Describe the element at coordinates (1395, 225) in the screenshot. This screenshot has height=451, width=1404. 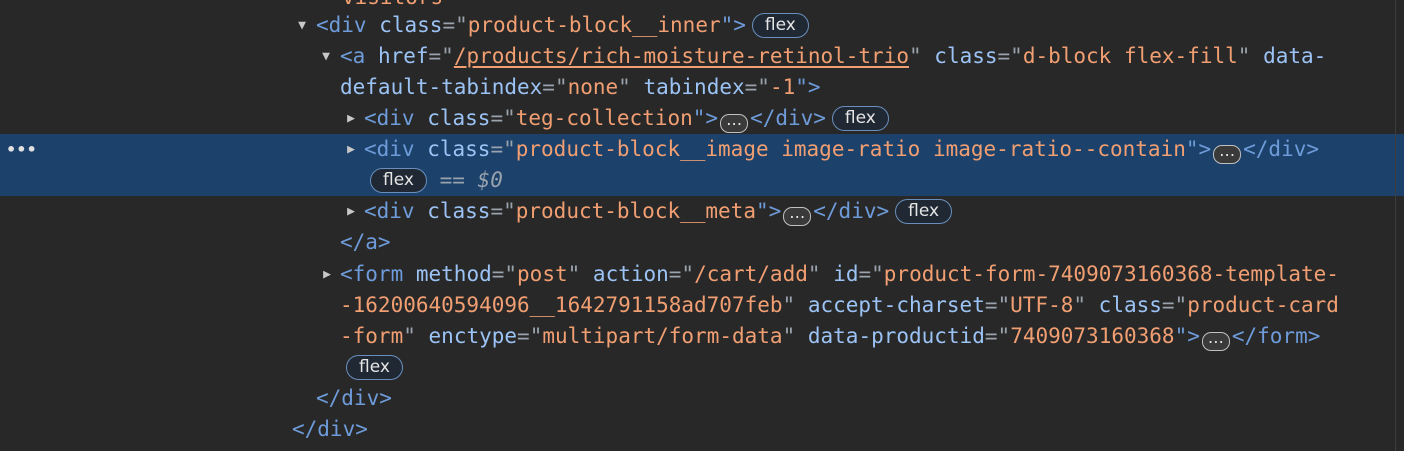
I see `scrollbar-edge` at that location.